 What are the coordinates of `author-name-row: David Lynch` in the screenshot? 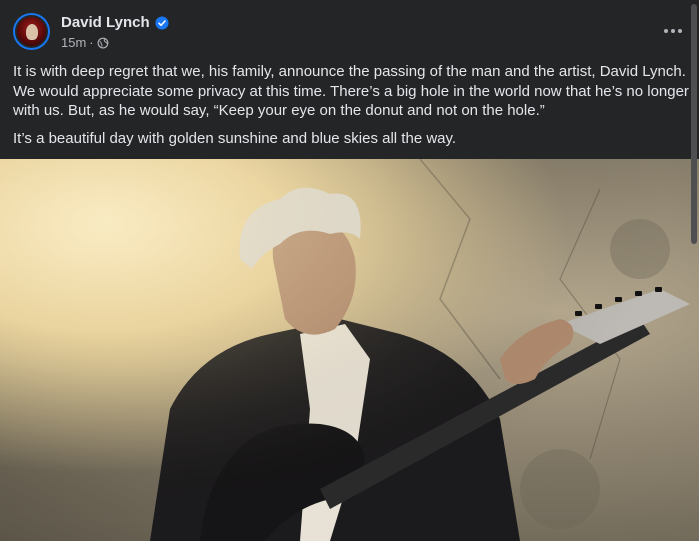 It's located at (115, 22).